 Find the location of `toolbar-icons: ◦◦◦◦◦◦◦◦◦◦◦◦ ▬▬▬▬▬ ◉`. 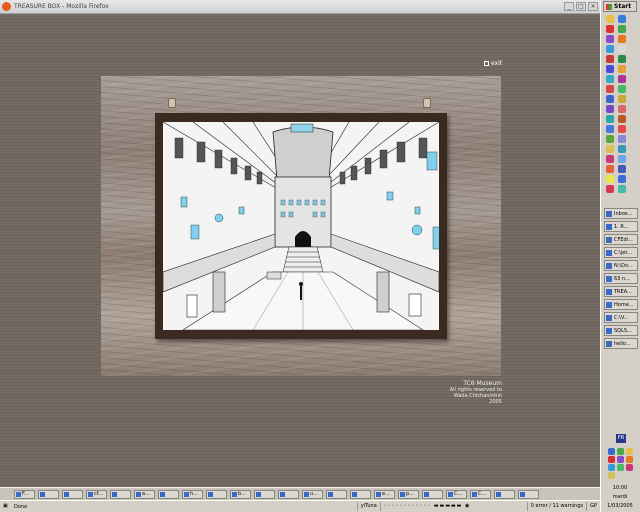

toolbar-icons: ◦◦◦◦◦◦◦◦◦◦◦◦ ▬▬▬▬▬ ◉ is located at coordinates (453, 506).